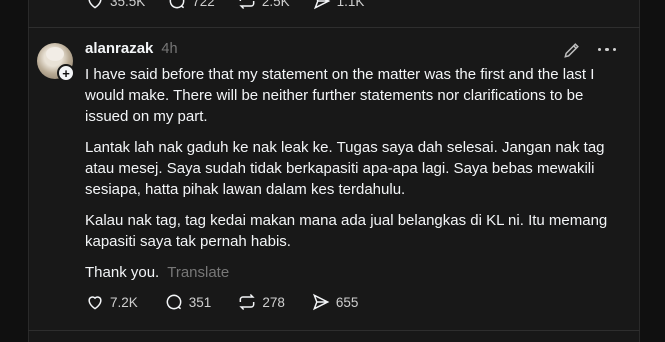  I want to click on like-count: 35.5K, so click(128, 4).